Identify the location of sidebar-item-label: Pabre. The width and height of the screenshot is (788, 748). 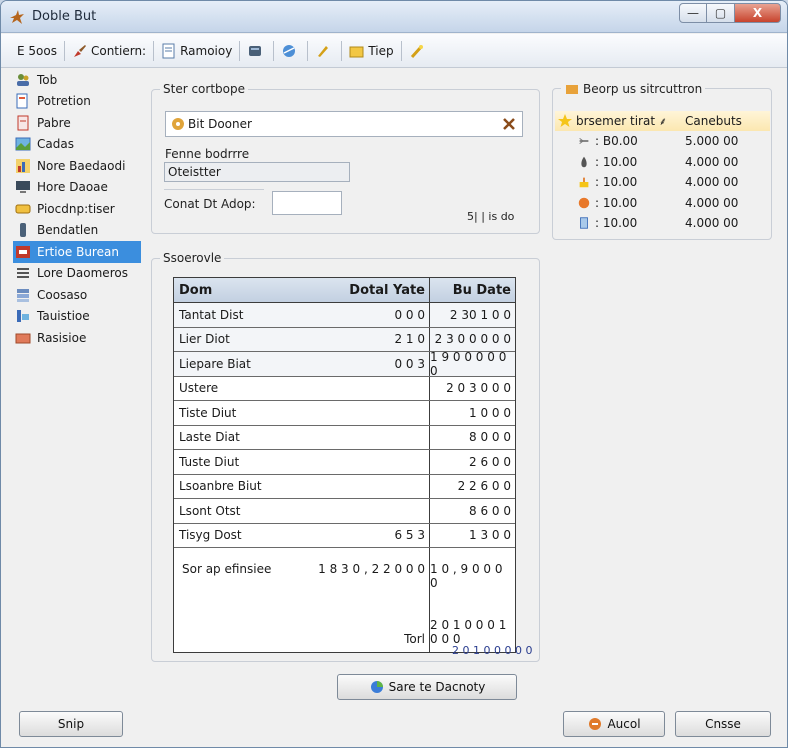
(54, 122).